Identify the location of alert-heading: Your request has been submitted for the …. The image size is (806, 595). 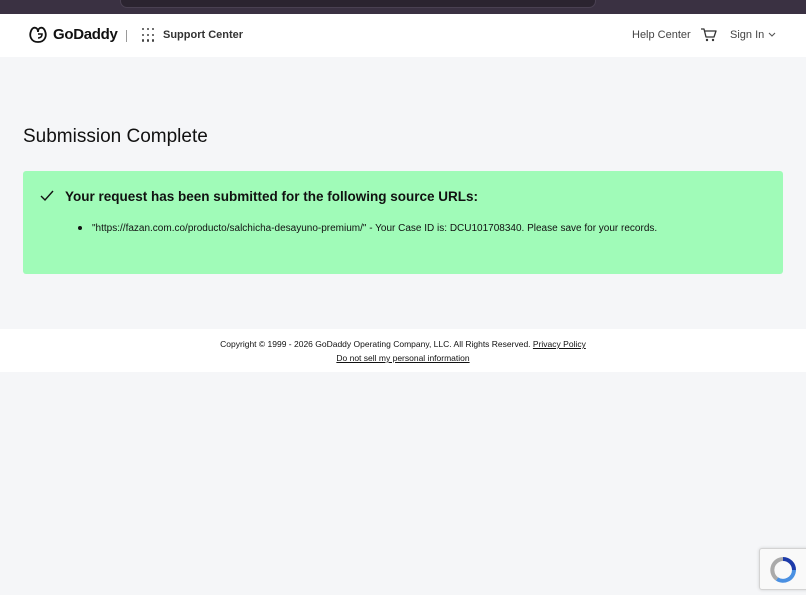
(272, 196).